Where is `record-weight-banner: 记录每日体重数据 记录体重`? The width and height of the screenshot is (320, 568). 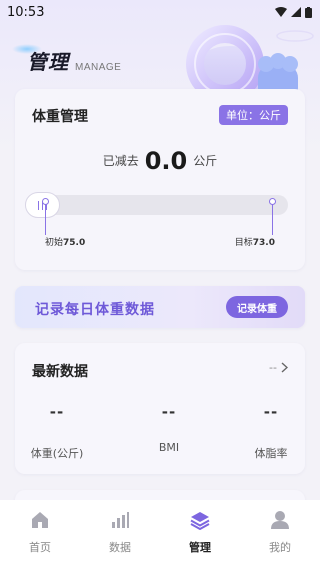
record-weight-banner: 记录每日体重数据 记录体重 is located at coordinates (160, 307).